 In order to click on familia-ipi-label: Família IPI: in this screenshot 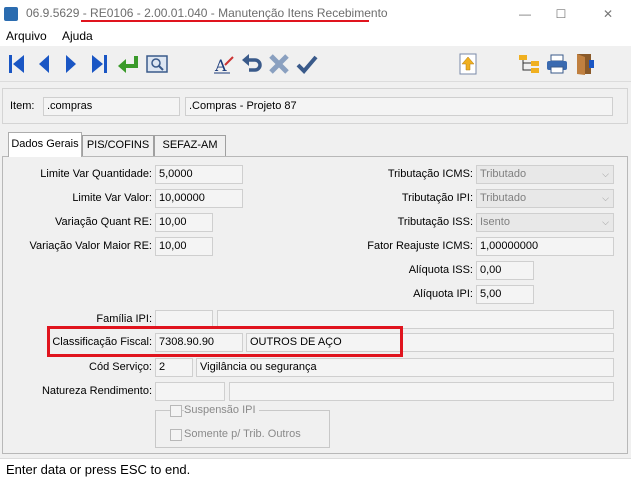, I will do `click(124, 319)`.